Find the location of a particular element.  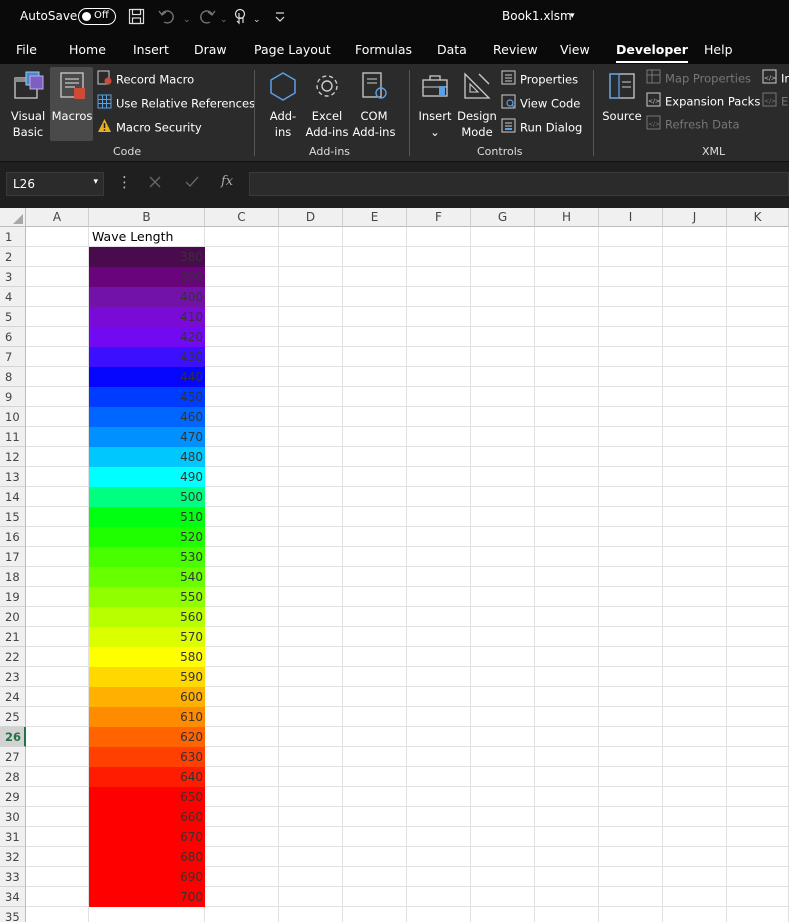

filename-dropdown-icon: ▾ is located at coordinates (572, 16).